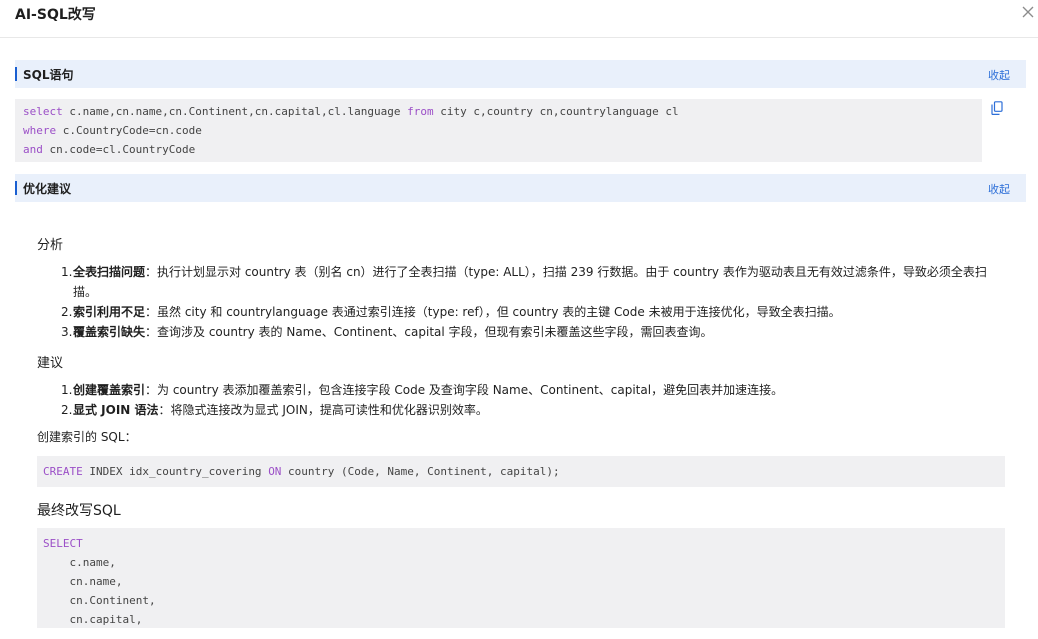 The height and width of the screenshot is (639, 1038). Describe the element at coordinates (1028, 12) in the screenshot. I see `close-icon` at that location.